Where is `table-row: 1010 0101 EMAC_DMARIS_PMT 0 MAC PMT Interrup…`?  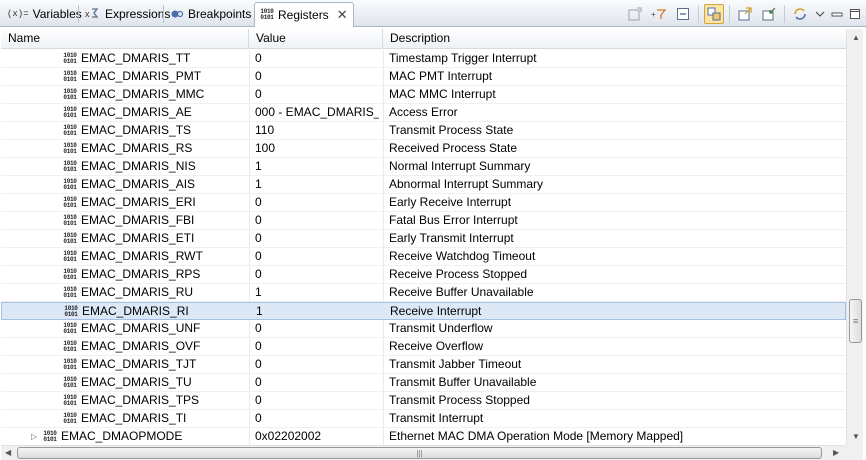 table-row: 1010 0101 EMAC_DMARIS_PMT 0 MAC PMT Interrup… is located at coordinates (423, 77).